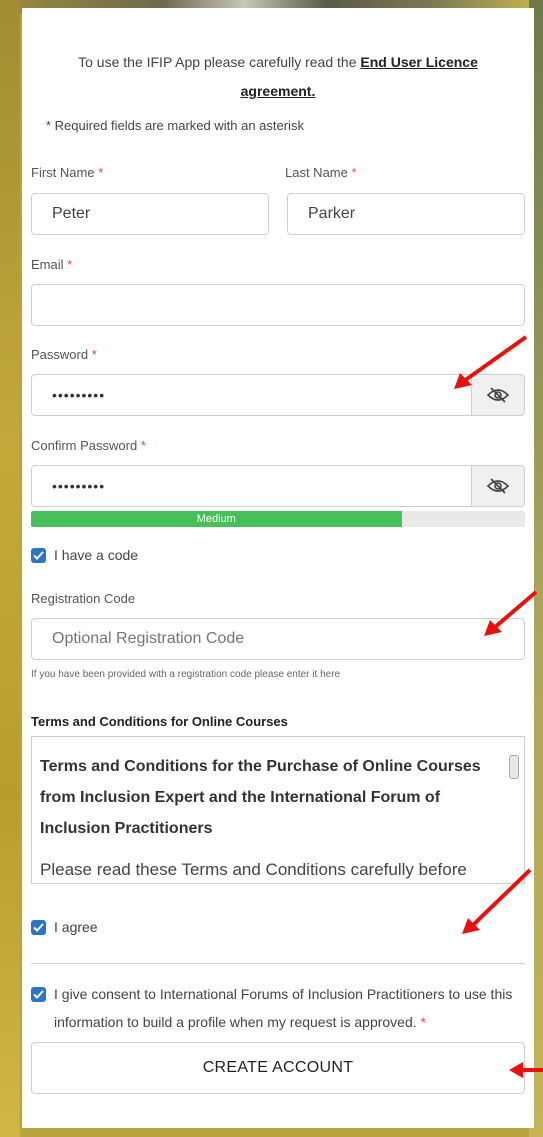 The width and height of the screenshot is (543, 1137). Describe the element at coordinates (278, 91) in the screenshot. I see `eula-link-continued: agreement.` at that location.